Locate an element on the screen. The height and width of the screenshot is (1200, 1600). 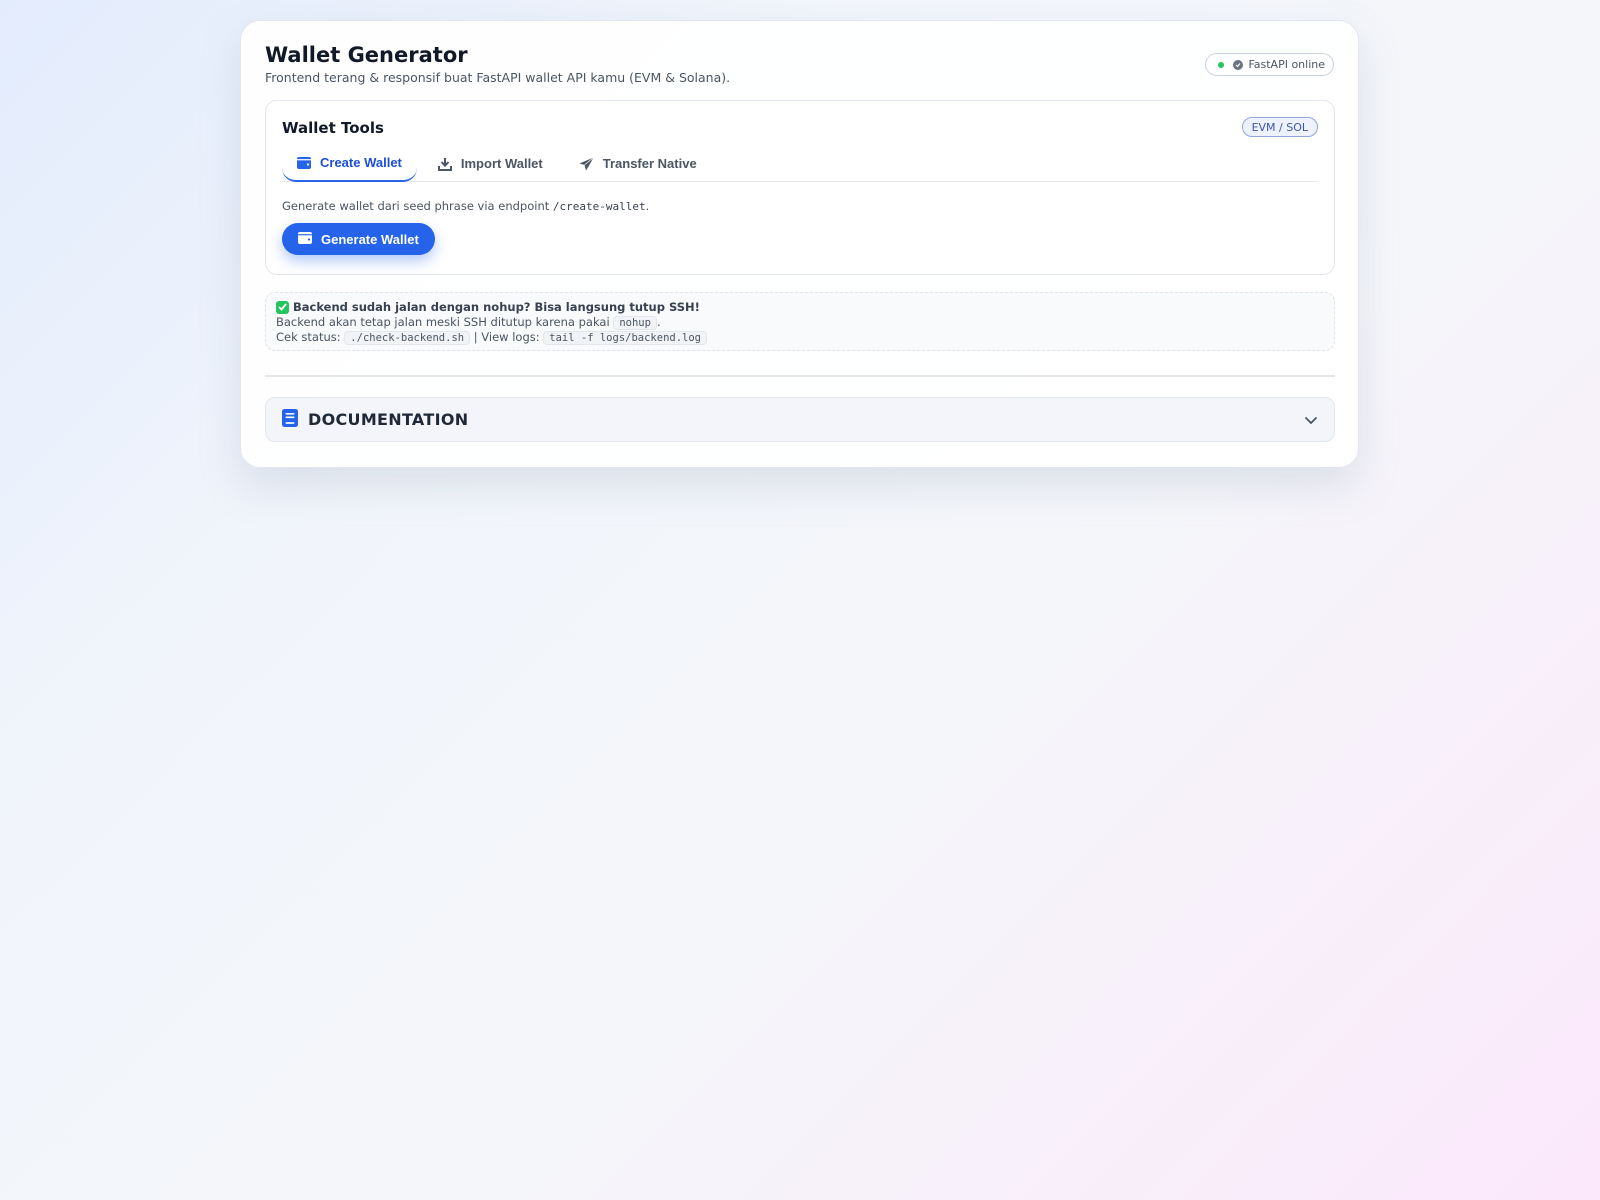
tab-import-wallet-label: Import Wallet is located at coordinates (501, 163).